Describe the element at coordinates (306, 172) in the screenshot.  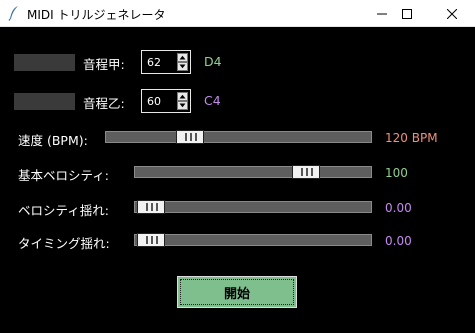
I see `base-velocity-slider-thumb` at that location.